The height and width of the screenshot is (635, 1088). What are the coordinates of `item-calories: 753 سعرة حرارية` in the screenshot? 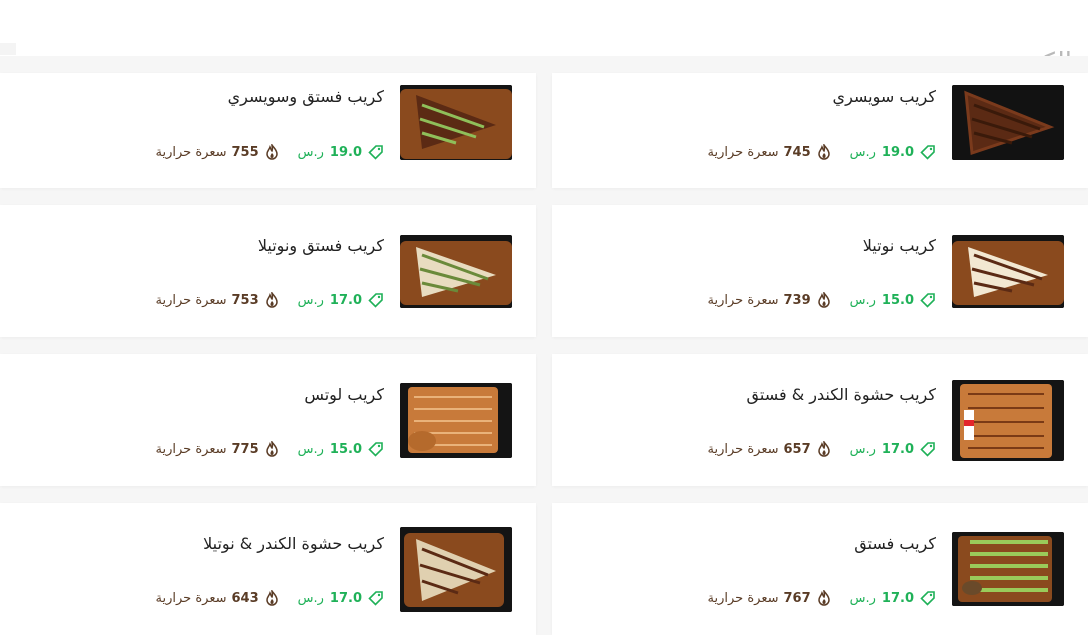 It's located at (218, 300).